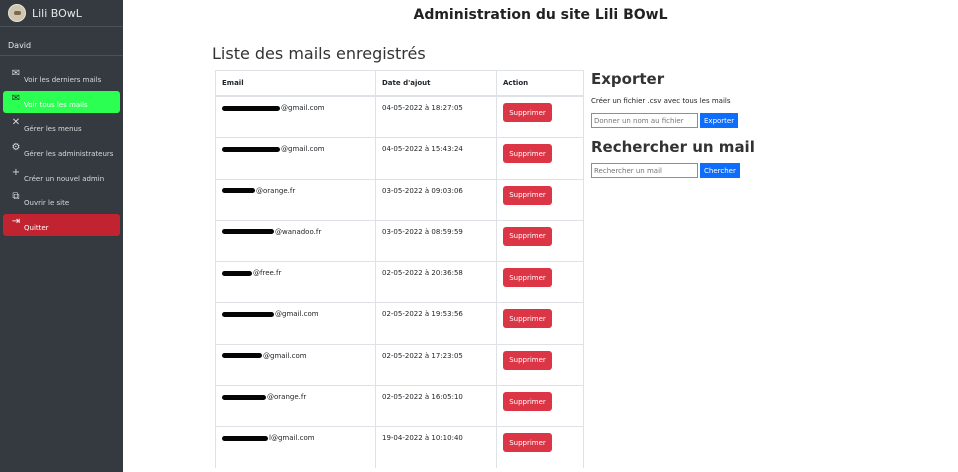 This screenshot has height=472, width=958. Describe the element at coordinates (295, 447) in the screenshot. I see `email-cell: l@gmail.com` at that location.